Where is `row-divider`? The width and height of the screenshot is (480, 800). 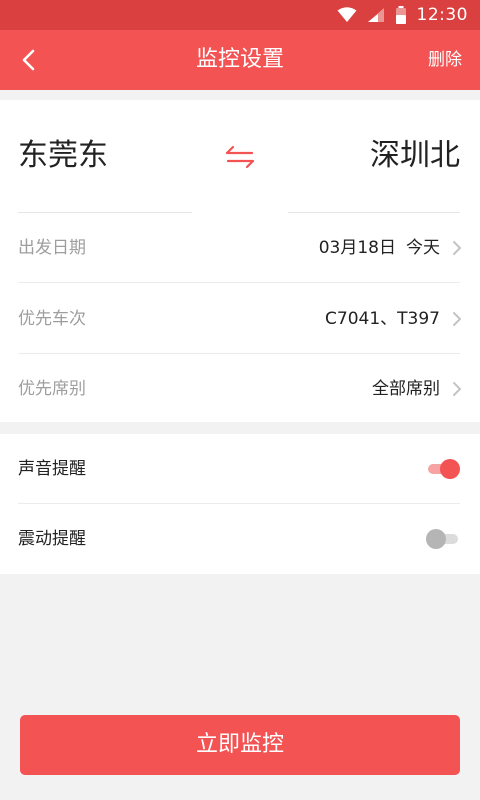
row-divider is located at coordinates (239, 282).